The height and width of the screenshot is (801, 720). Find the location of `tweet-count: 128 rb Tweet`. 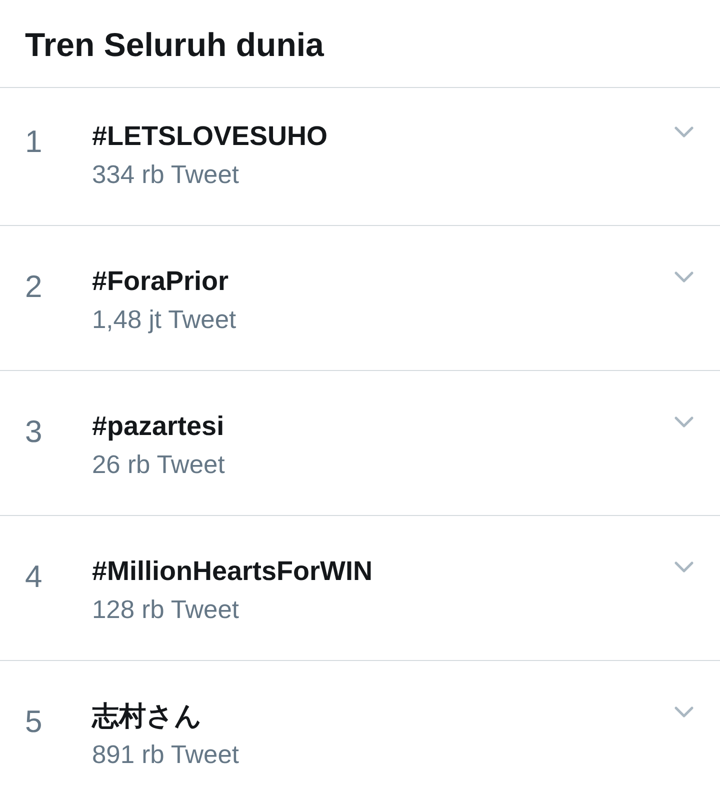

tweet-count: 128 rb Tweet is located at coordinates (165, 610).